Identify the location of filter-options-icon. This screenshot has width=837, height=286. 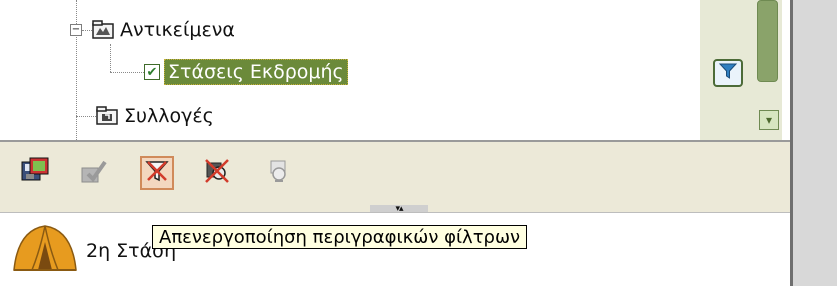
(279, 173).